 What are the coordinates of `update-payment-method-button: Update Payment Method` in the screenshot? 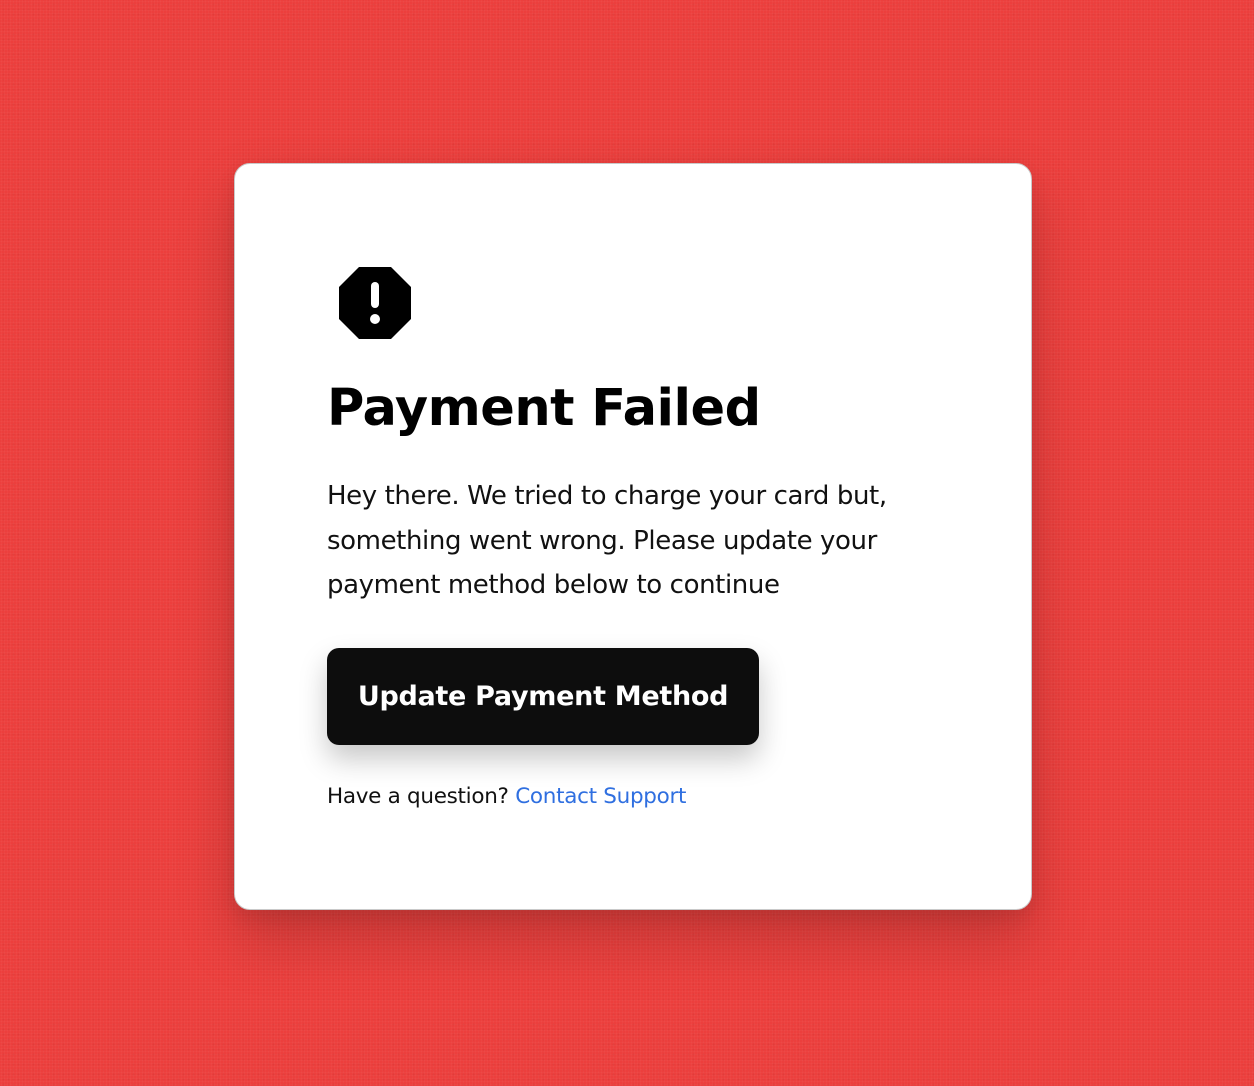 It's located at (543, 696).